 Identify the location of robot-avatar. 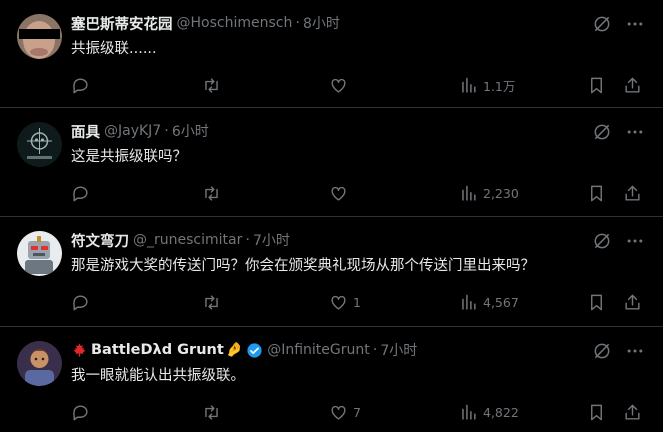
(39, 253).